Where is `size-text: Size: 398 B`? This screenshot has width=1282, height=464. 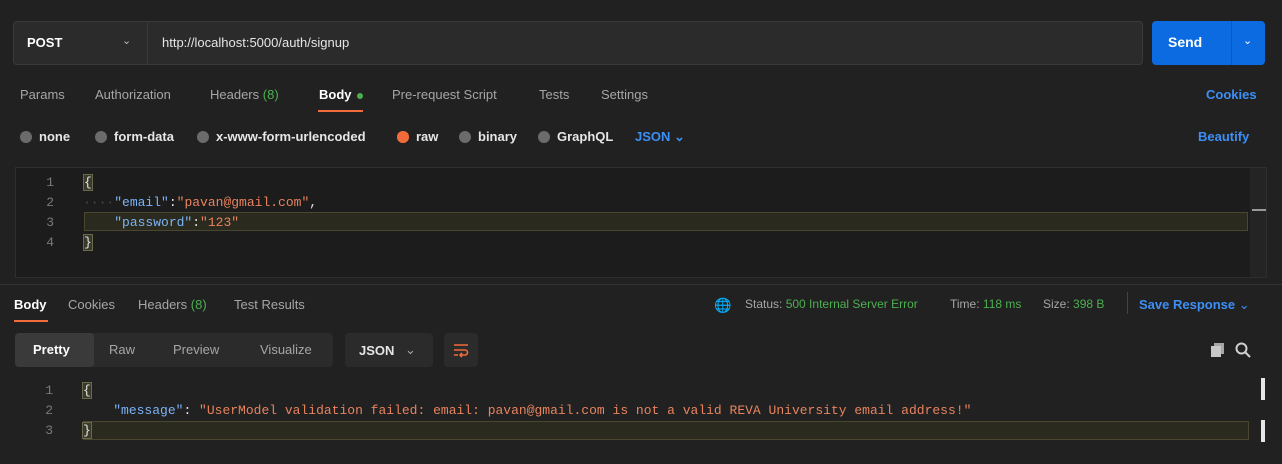 size-text: Size: 398 B is located at coordinates (1073, 304).